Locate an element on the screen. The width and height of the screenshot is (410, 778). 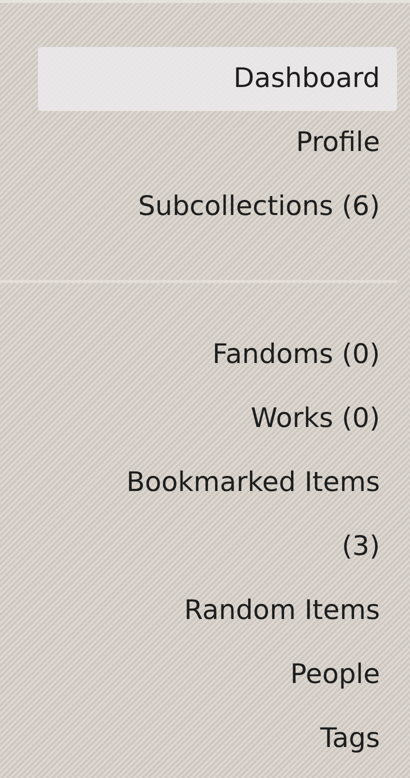
nav-link: Works (0) is located at coordinates (217, 419).